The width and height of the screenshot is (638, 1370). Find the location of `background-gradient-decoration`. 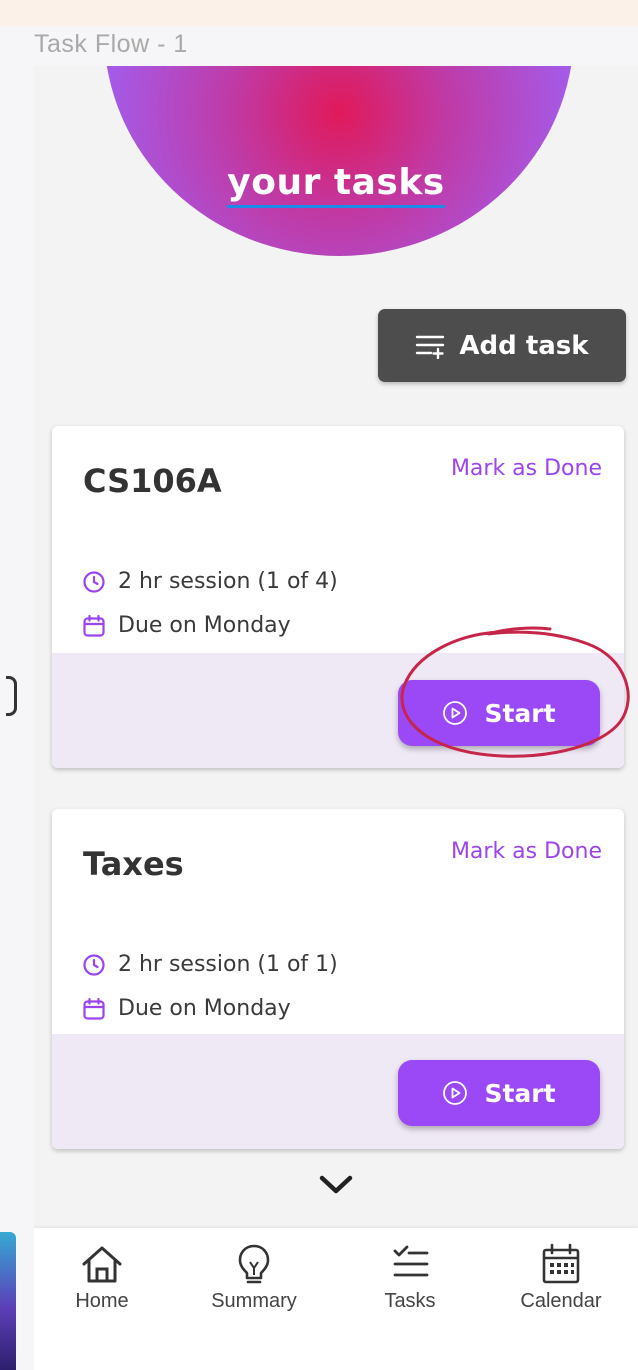

background-gradient-decoration is located at coordinates (8, 1301).